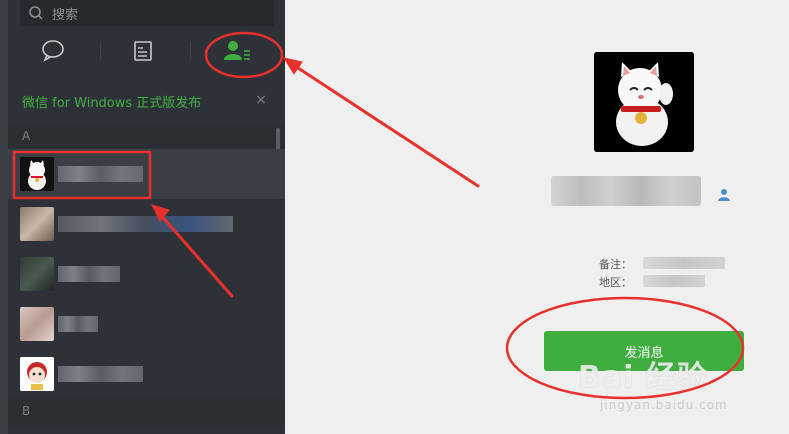 This screenshot has width=789, height=434. I want to click on close-icon: ×, so click(261, 100).